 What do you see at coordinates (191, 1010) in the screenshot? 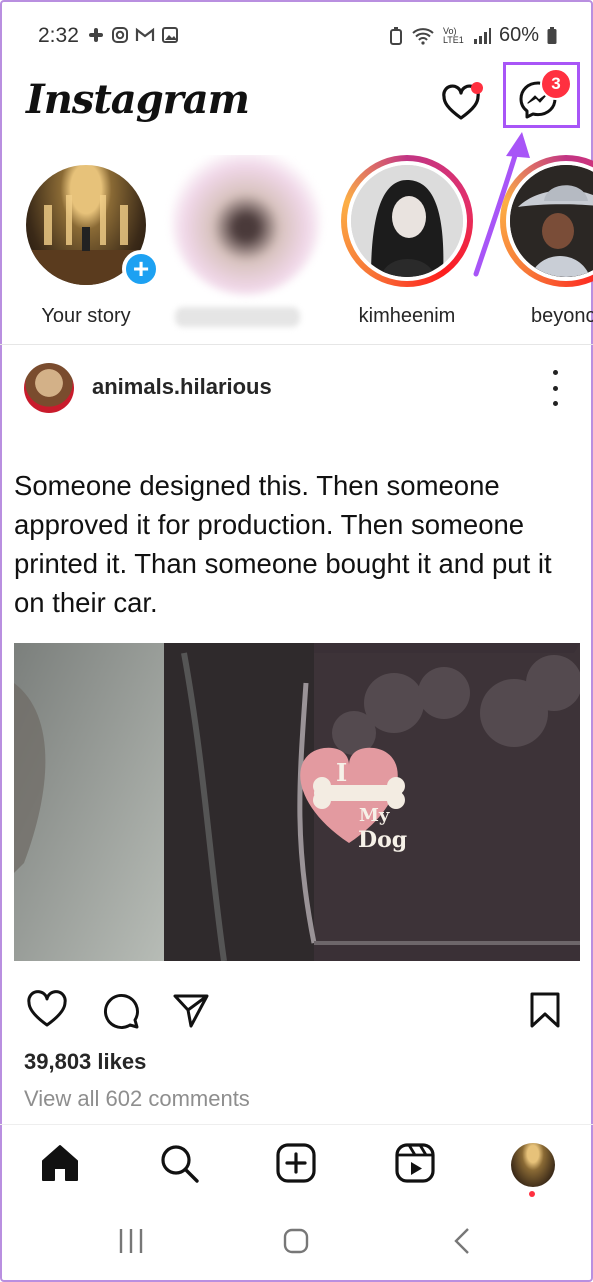
I see `send-icon` at bounding box center [191, 1010].